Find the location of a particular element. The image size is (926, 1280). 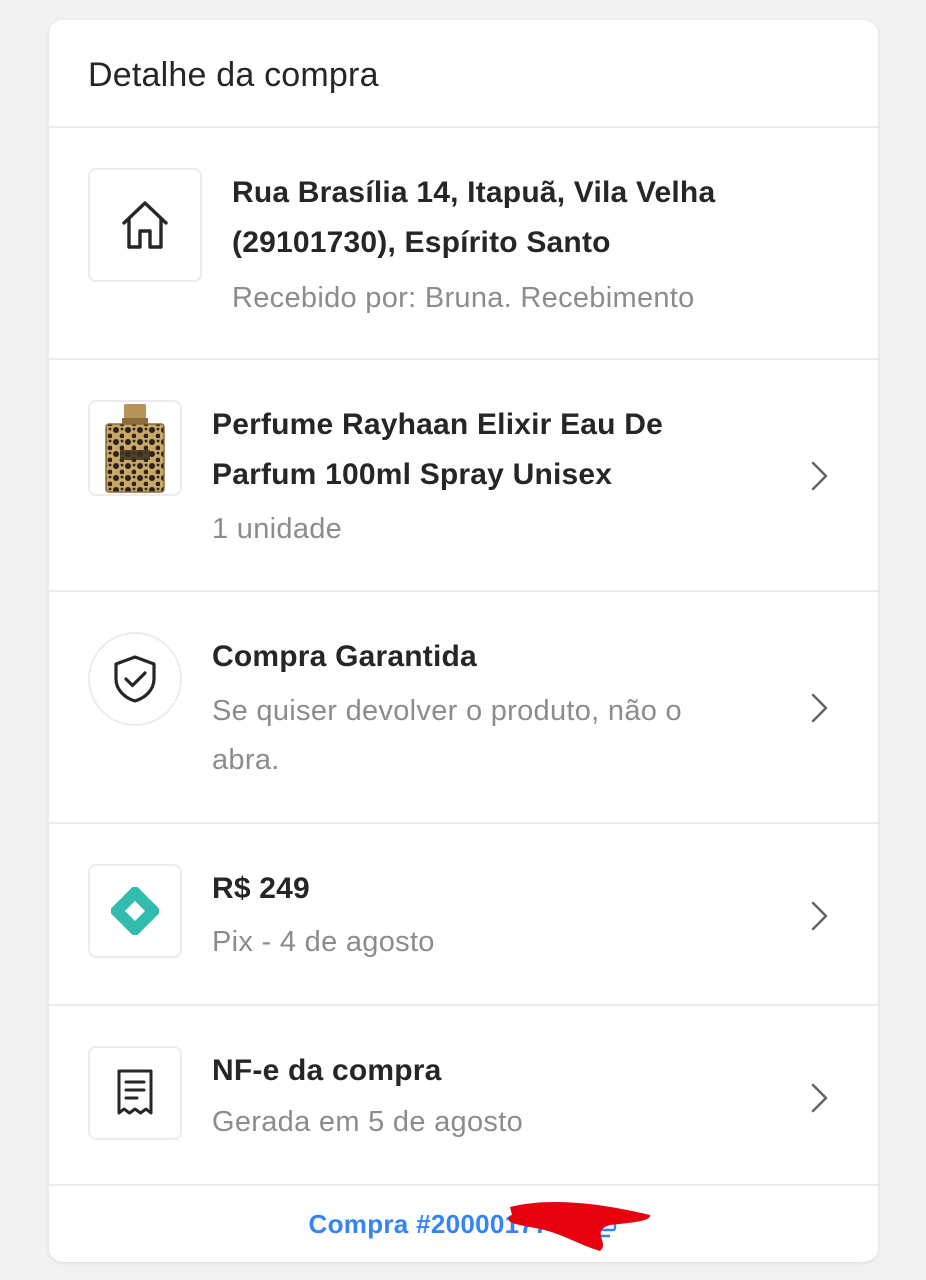

product-title-2: Parfum 100ml Spray Unisex is located at coordinates (412, 474).